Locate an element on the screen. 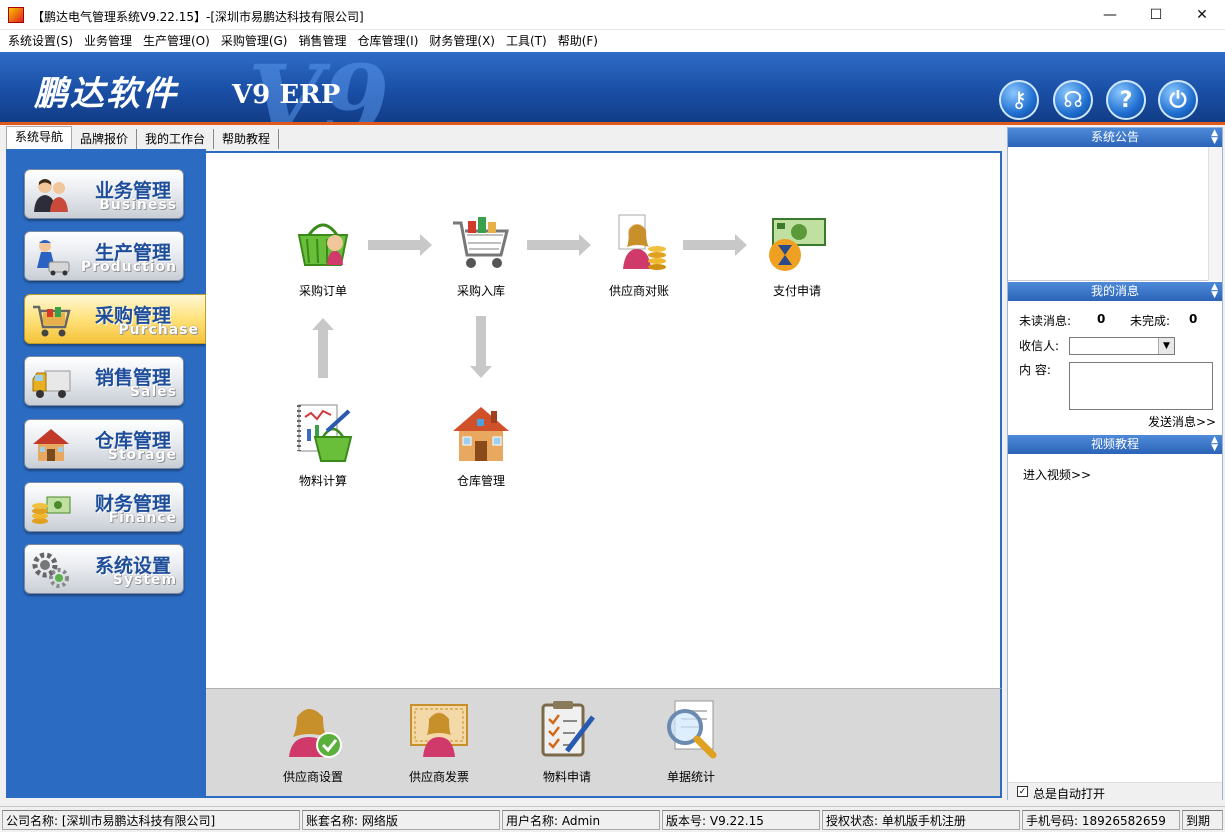  help-icon: ? is located at coordinates (1126, 100).